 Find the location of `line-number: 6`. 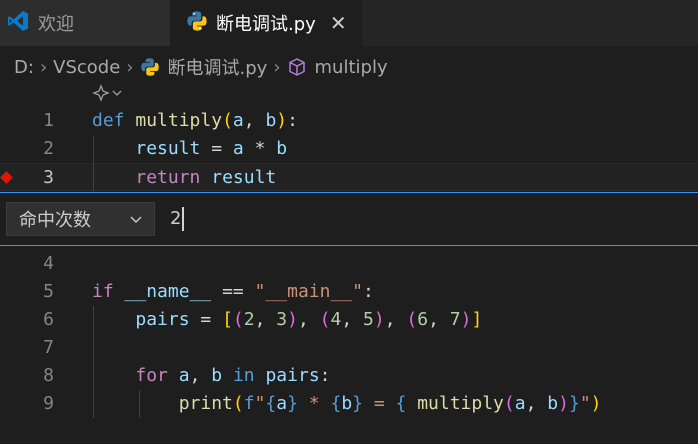

line-number: 6 is located at coordinates (27, 320).